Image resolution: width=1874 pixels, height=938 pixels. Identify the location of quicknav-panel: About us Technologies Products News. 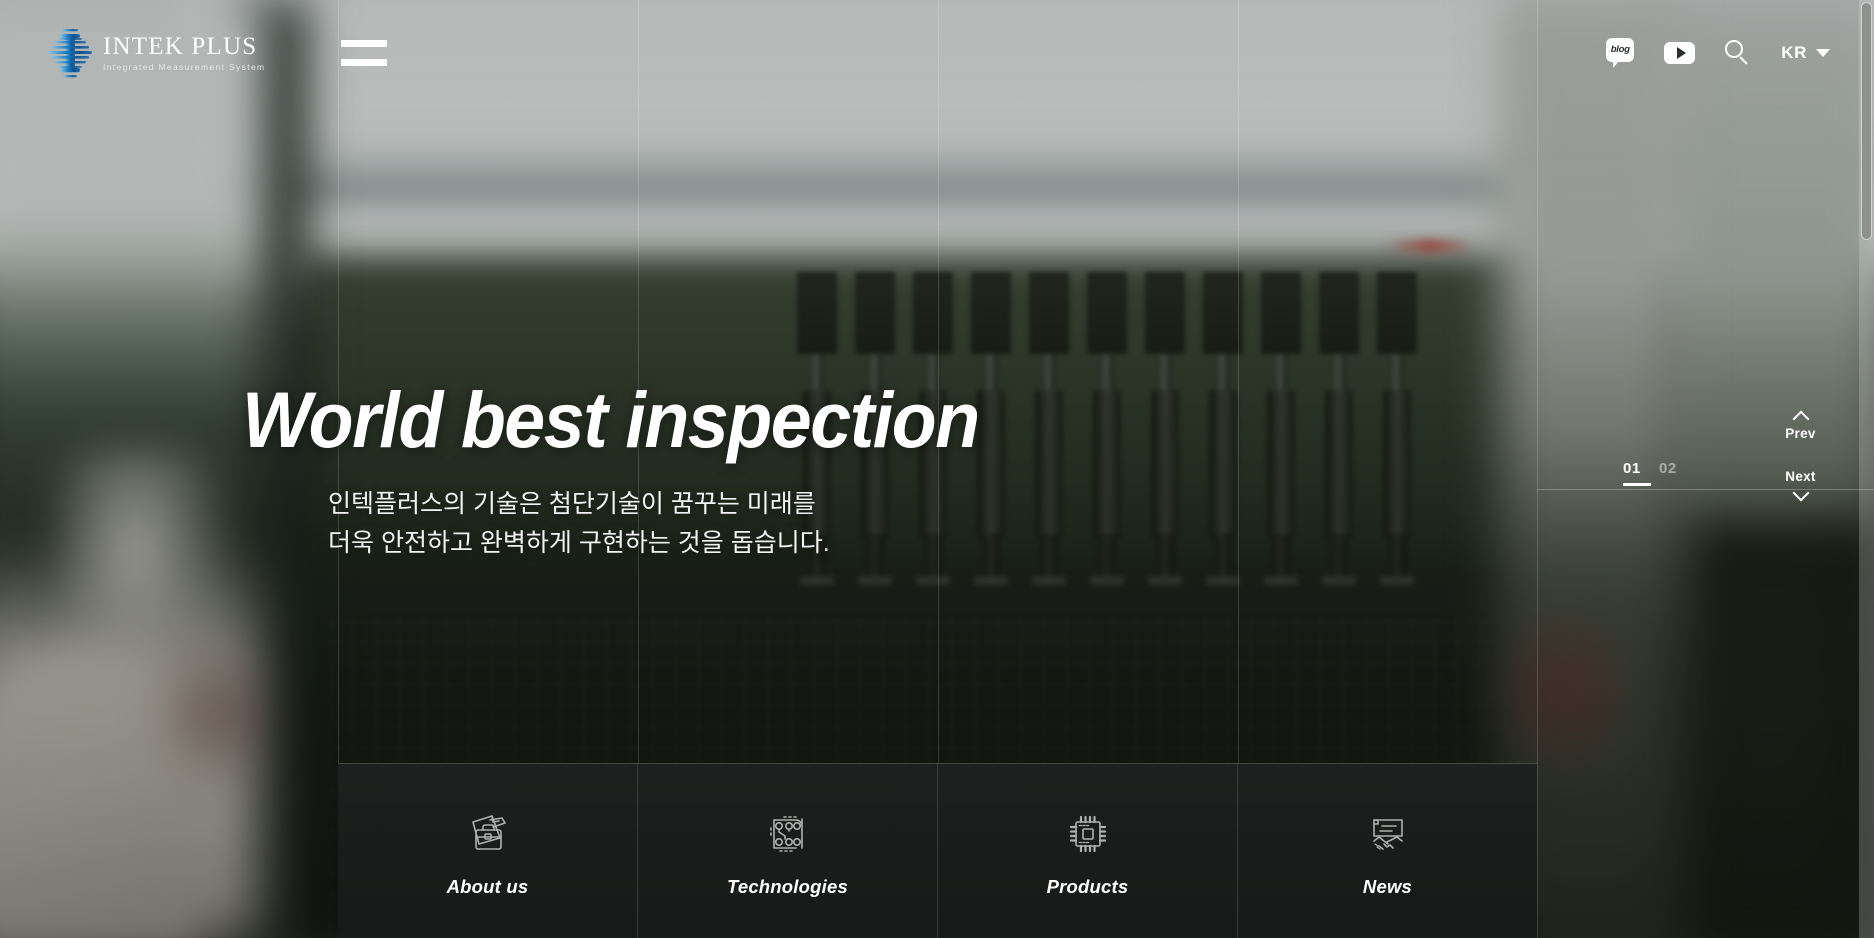
(937, 850).